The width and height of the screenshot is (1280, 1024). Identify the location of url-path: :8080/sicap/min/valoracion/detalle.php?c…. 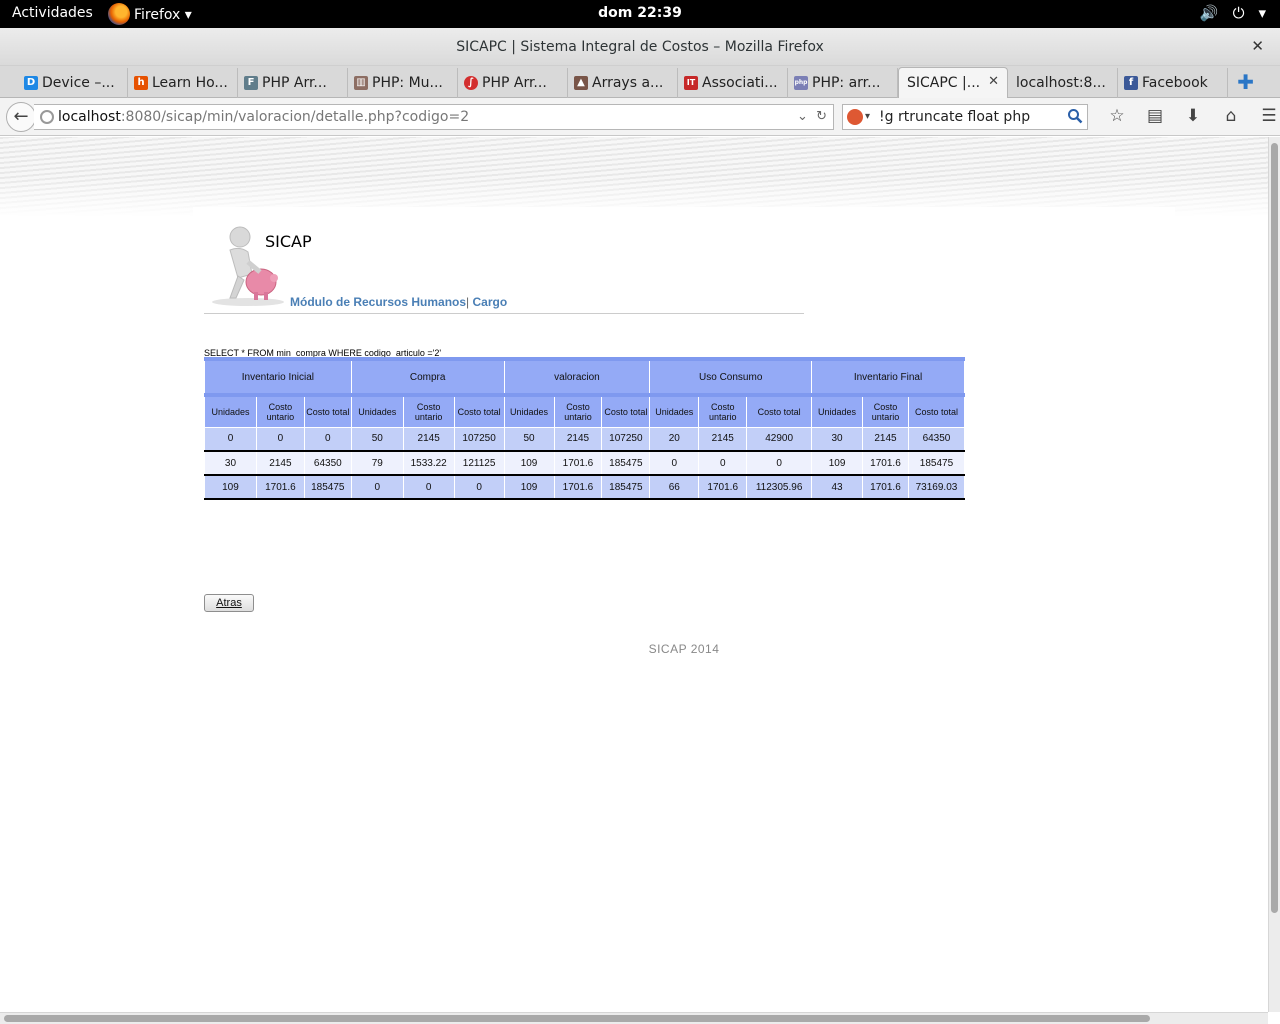
(295, 117).